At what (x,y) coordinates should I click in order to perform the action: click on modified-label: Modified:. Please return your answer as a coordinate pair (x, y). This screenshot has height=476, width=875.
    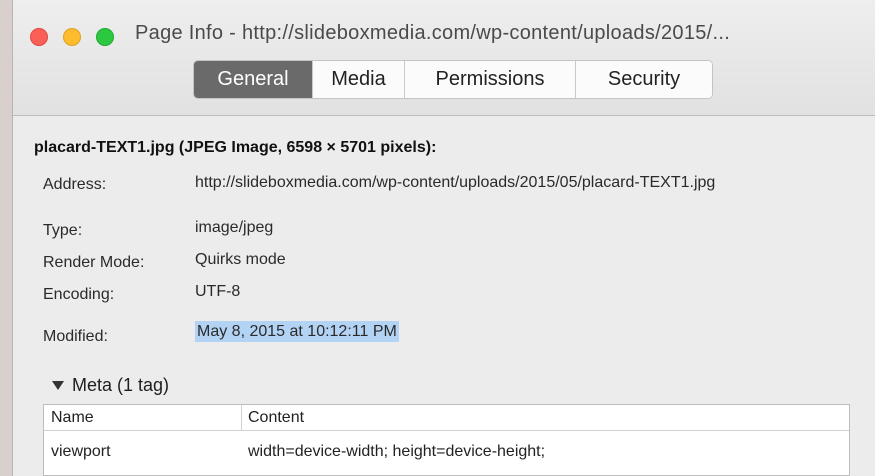
    Looking at the image, I should click on (75, 336).